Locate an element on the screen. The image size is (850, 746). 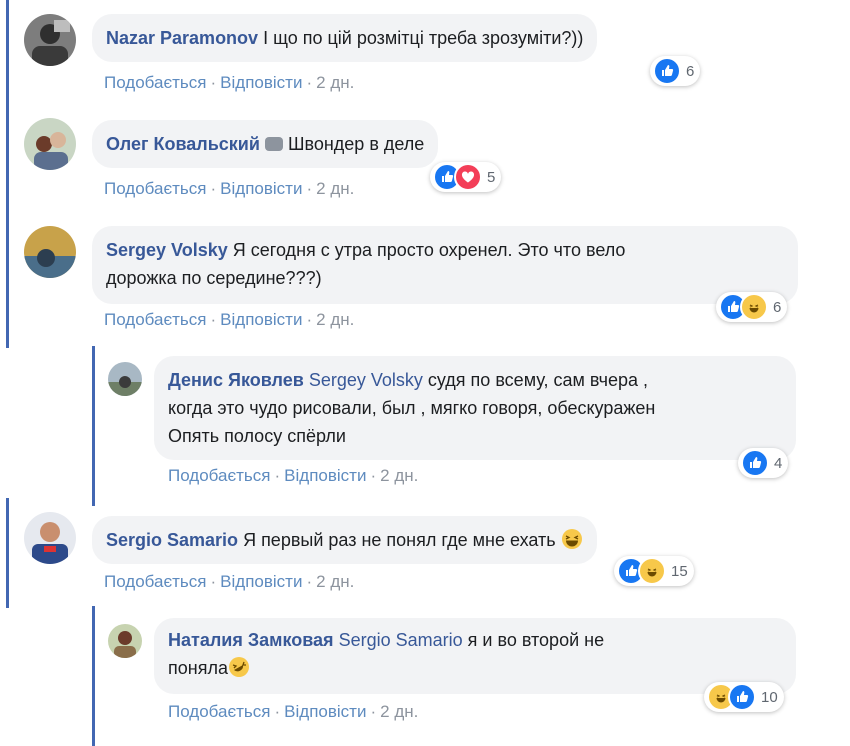
comment-bubble: Олег Ковальский Швондер в деле is located at coordinates (265, 144).